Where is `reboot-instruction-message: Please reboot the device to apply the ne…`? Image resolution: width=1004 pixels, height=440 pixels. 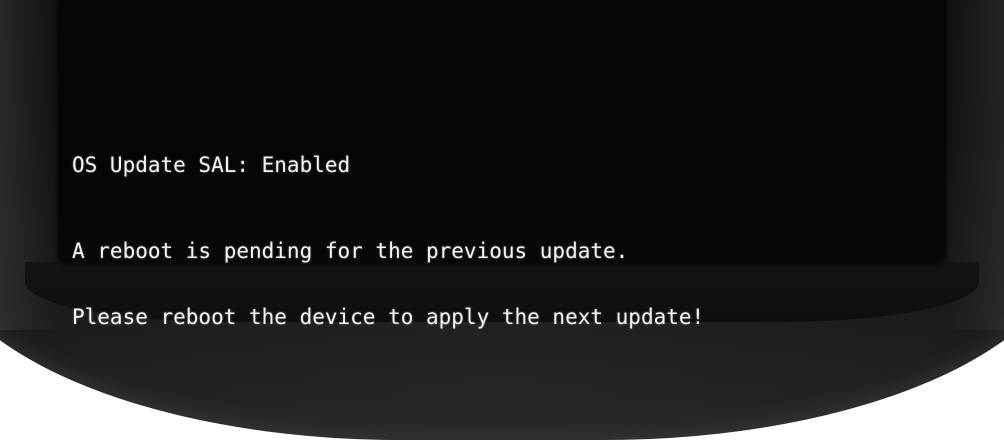 reboot-instruction-message: Please reboot the device to apply the ne… is located at coordinates (388, 317).